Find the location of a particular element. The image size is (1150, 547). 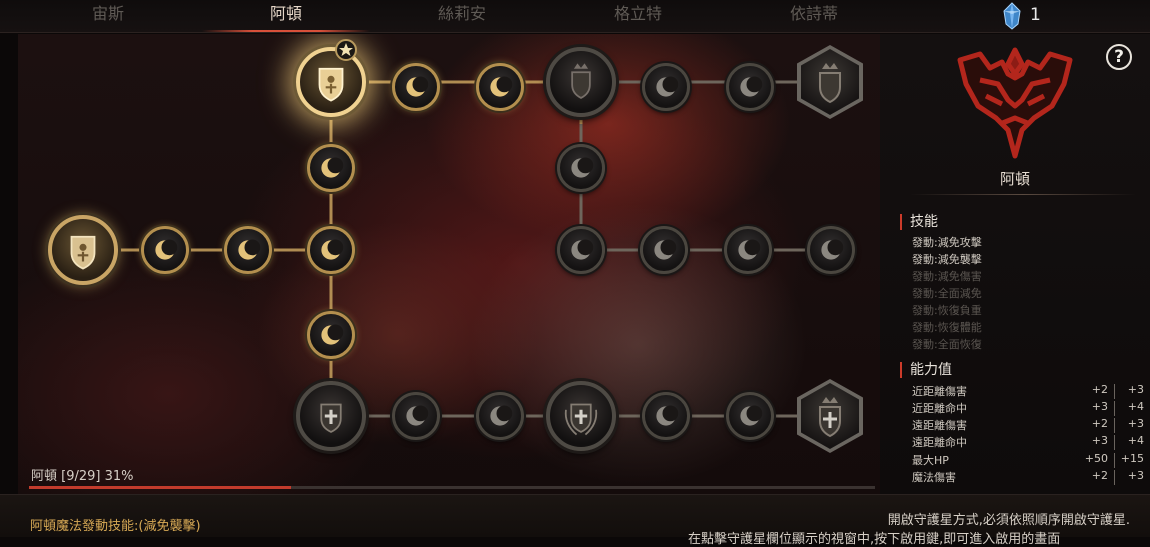

progress-label: 阿頓 [9/29] 31% is located at coordinates (82, 476).